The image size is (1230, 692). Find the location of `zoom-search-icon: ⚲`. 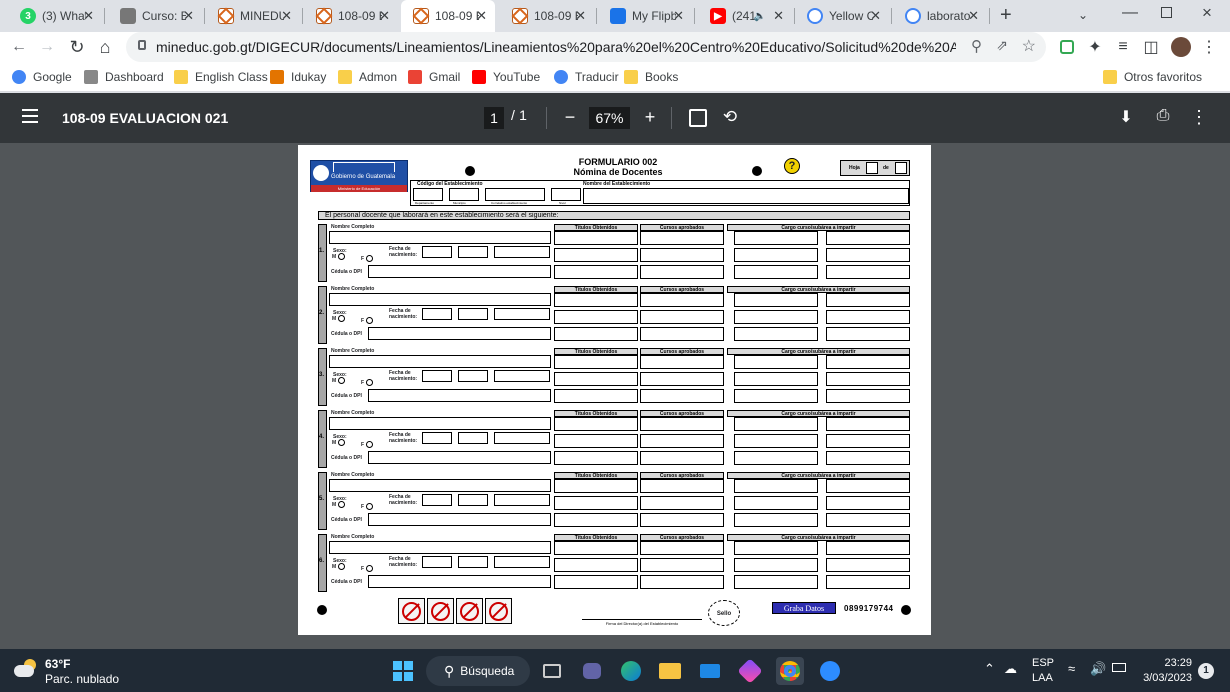

zoom-search-icon: ⚲ is located at coordinates (976, 46).